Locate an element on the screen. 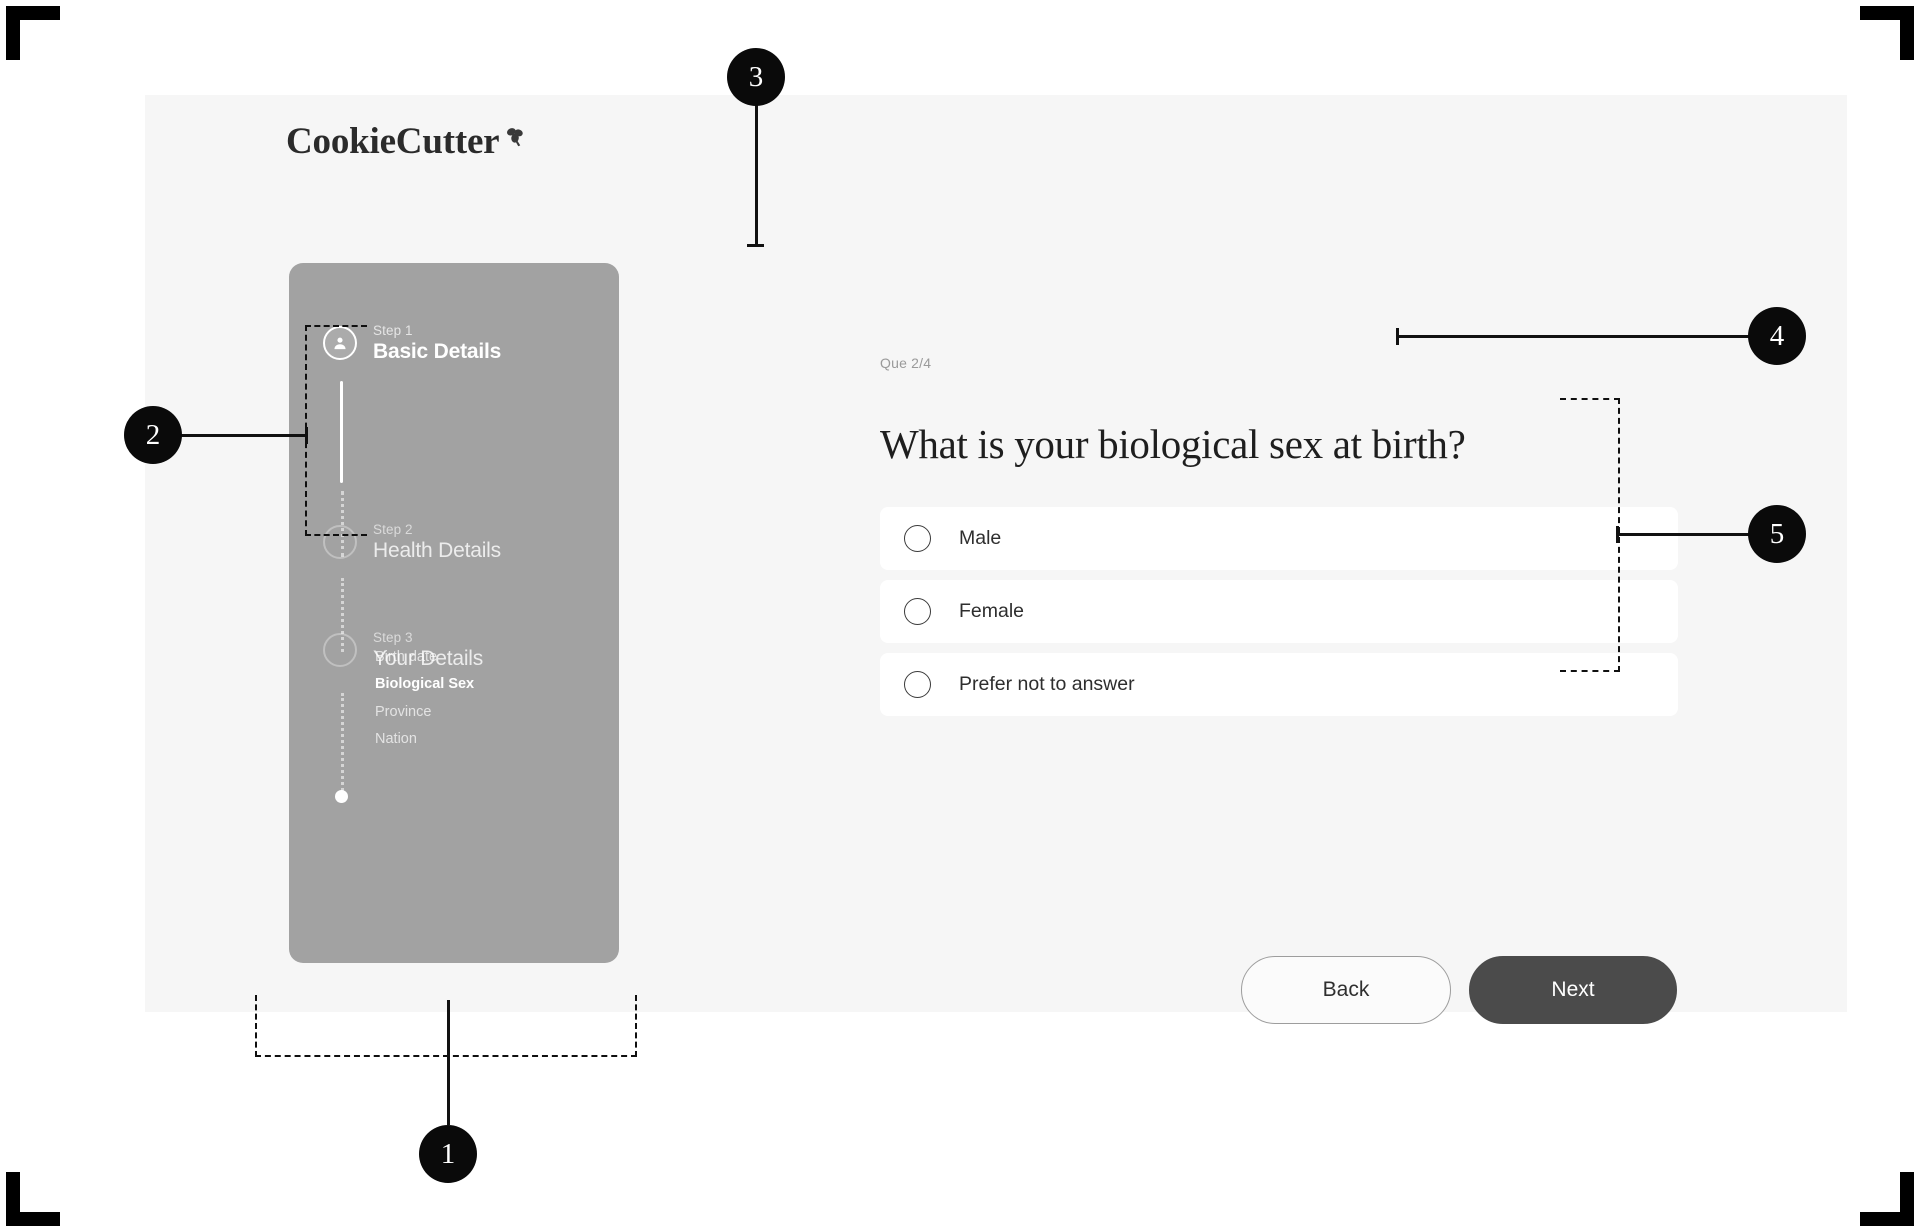 The height and width of the screenshot is (1232, 1920). stepper-step-kicker: Step 1 is located at coordinates (393, 330).